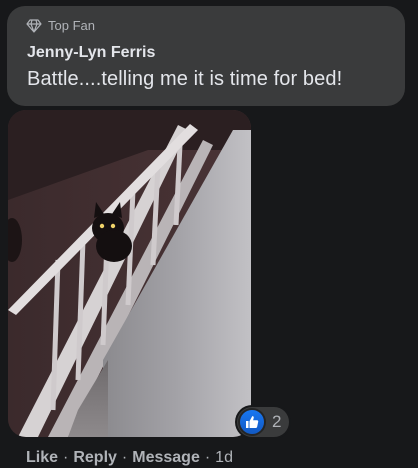 This screenshot has height=468, width=418. What do you see at coordinates (277, 421) in the screenshot?
I see `reaction-count: 2` at bounding box center [277, 421].